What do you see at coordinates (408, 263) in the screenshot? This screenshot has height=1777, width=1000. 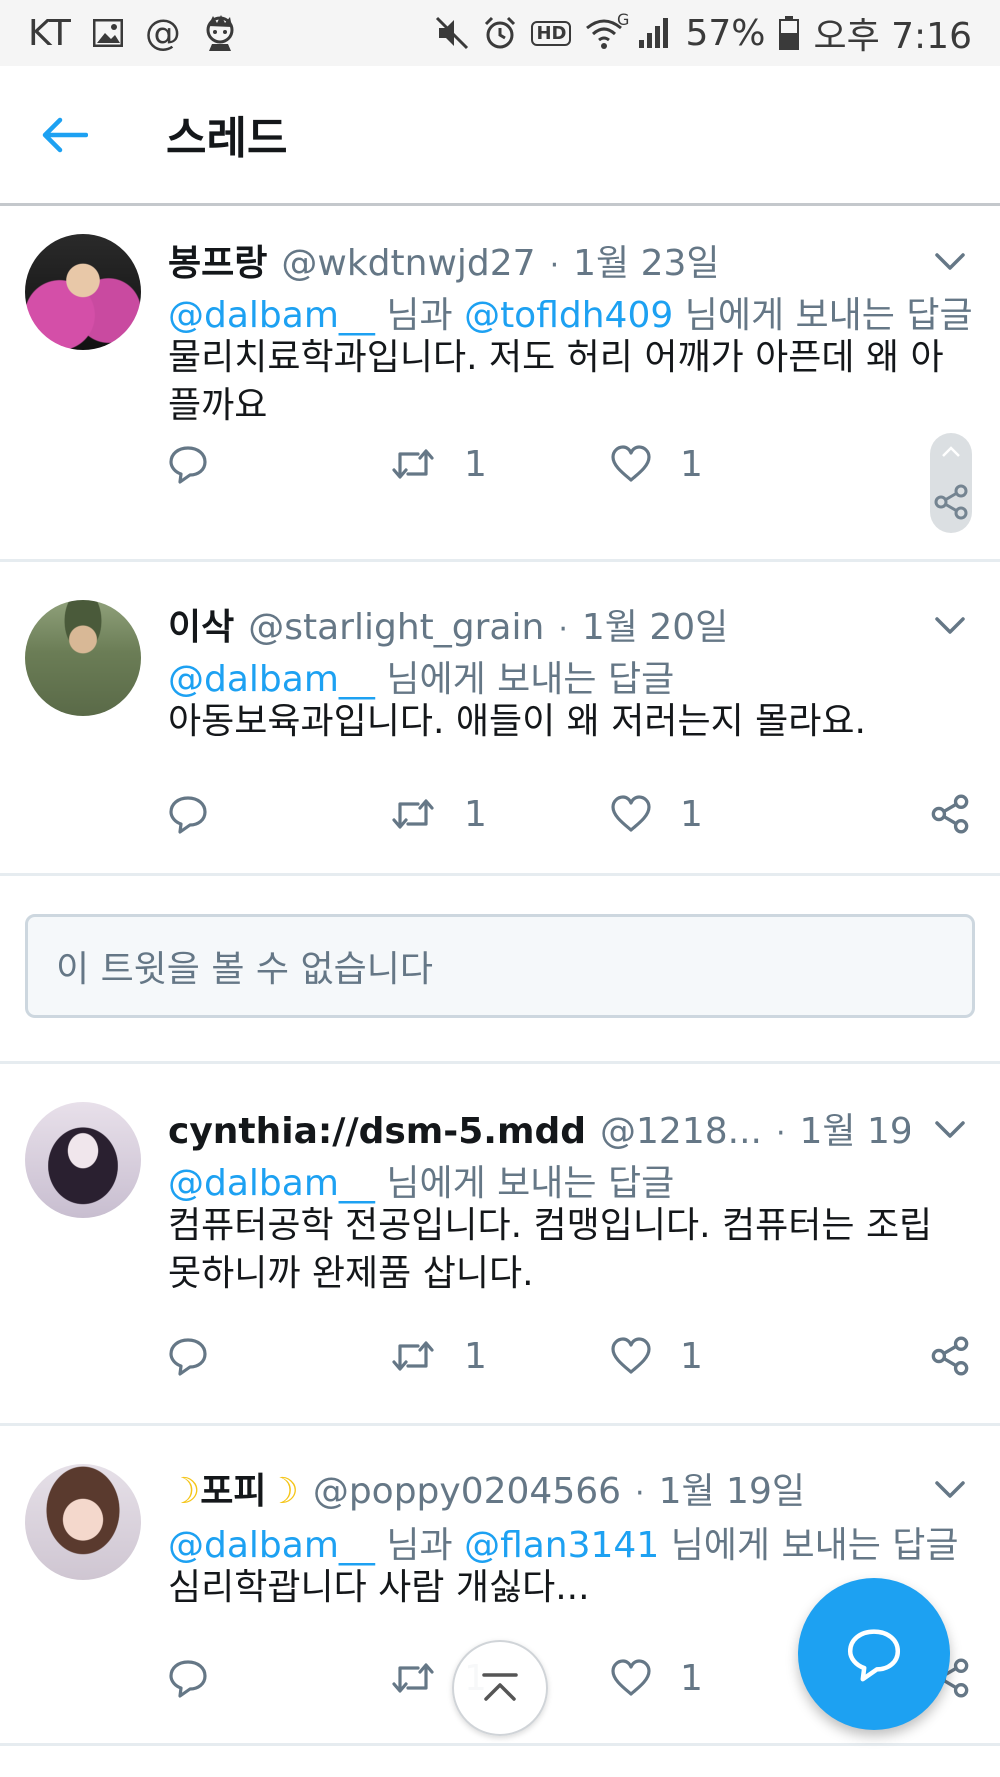 I see `user-handle: @wkdtnwjd27` at bounding box center [408, 263].